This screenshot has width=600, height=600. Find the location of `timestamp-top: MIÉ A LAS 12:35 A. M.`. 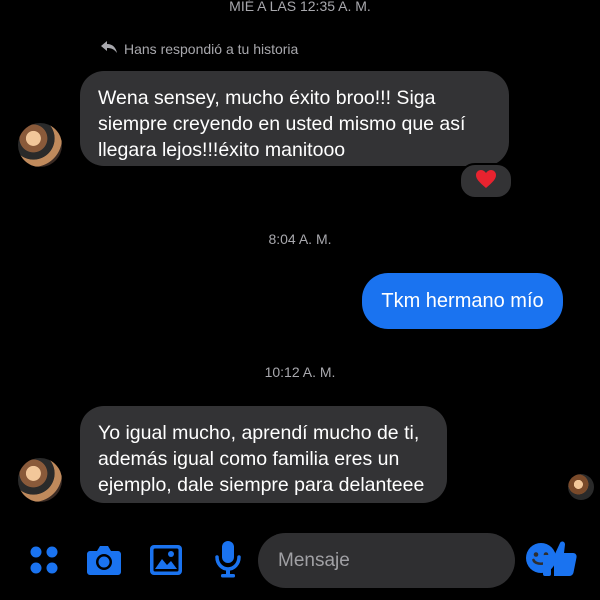

timestamp-top: MIÉ A LAS 12:35 A. M. is located at coordinates (300, 7).